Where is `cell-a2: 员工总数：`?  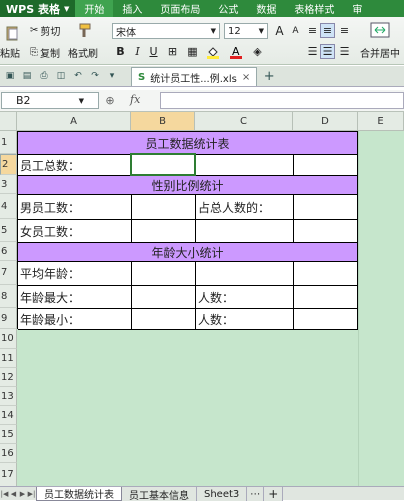
cell-a2: 员工总数： is located at coordinates (75, 165).